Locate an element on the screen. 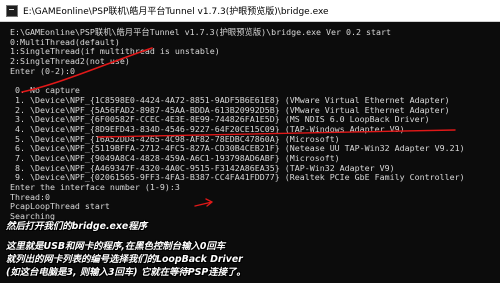 Image resolution: width=500 pixels, height=283 pixels. console-line-input: Enter the interface number (1-9):3 is located at coordinates (95, 187).